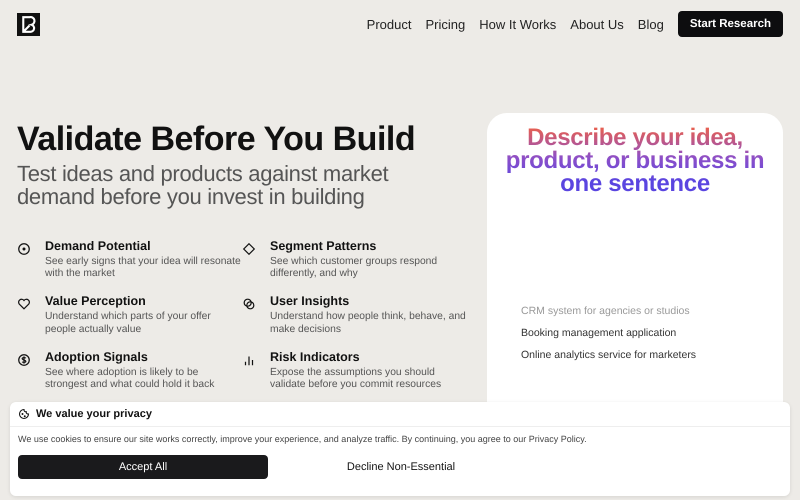  Describe the element at coordinates (28, 24) in the screenshot. I see `logo-icon` at that location.